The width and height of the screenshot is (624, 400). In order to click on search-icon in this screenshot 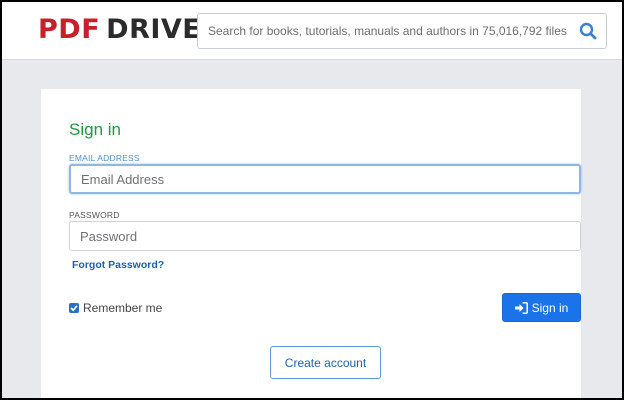, I will do `click(588, 31)`.